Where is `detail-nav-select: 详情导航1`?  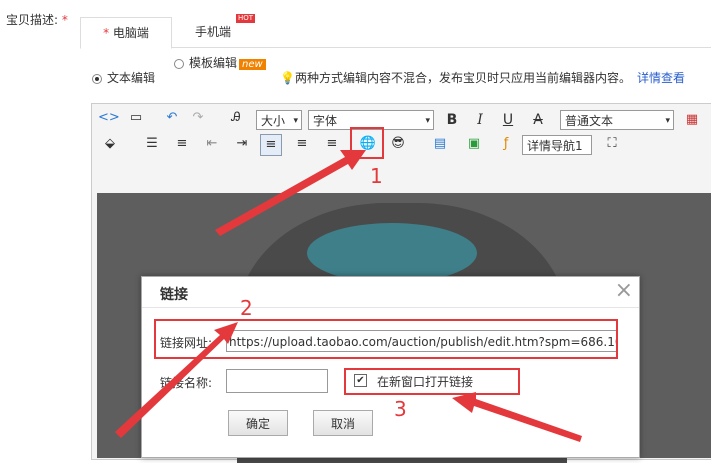 detail-nav-select: 详情导航1 is located at coordinates (557, 145).